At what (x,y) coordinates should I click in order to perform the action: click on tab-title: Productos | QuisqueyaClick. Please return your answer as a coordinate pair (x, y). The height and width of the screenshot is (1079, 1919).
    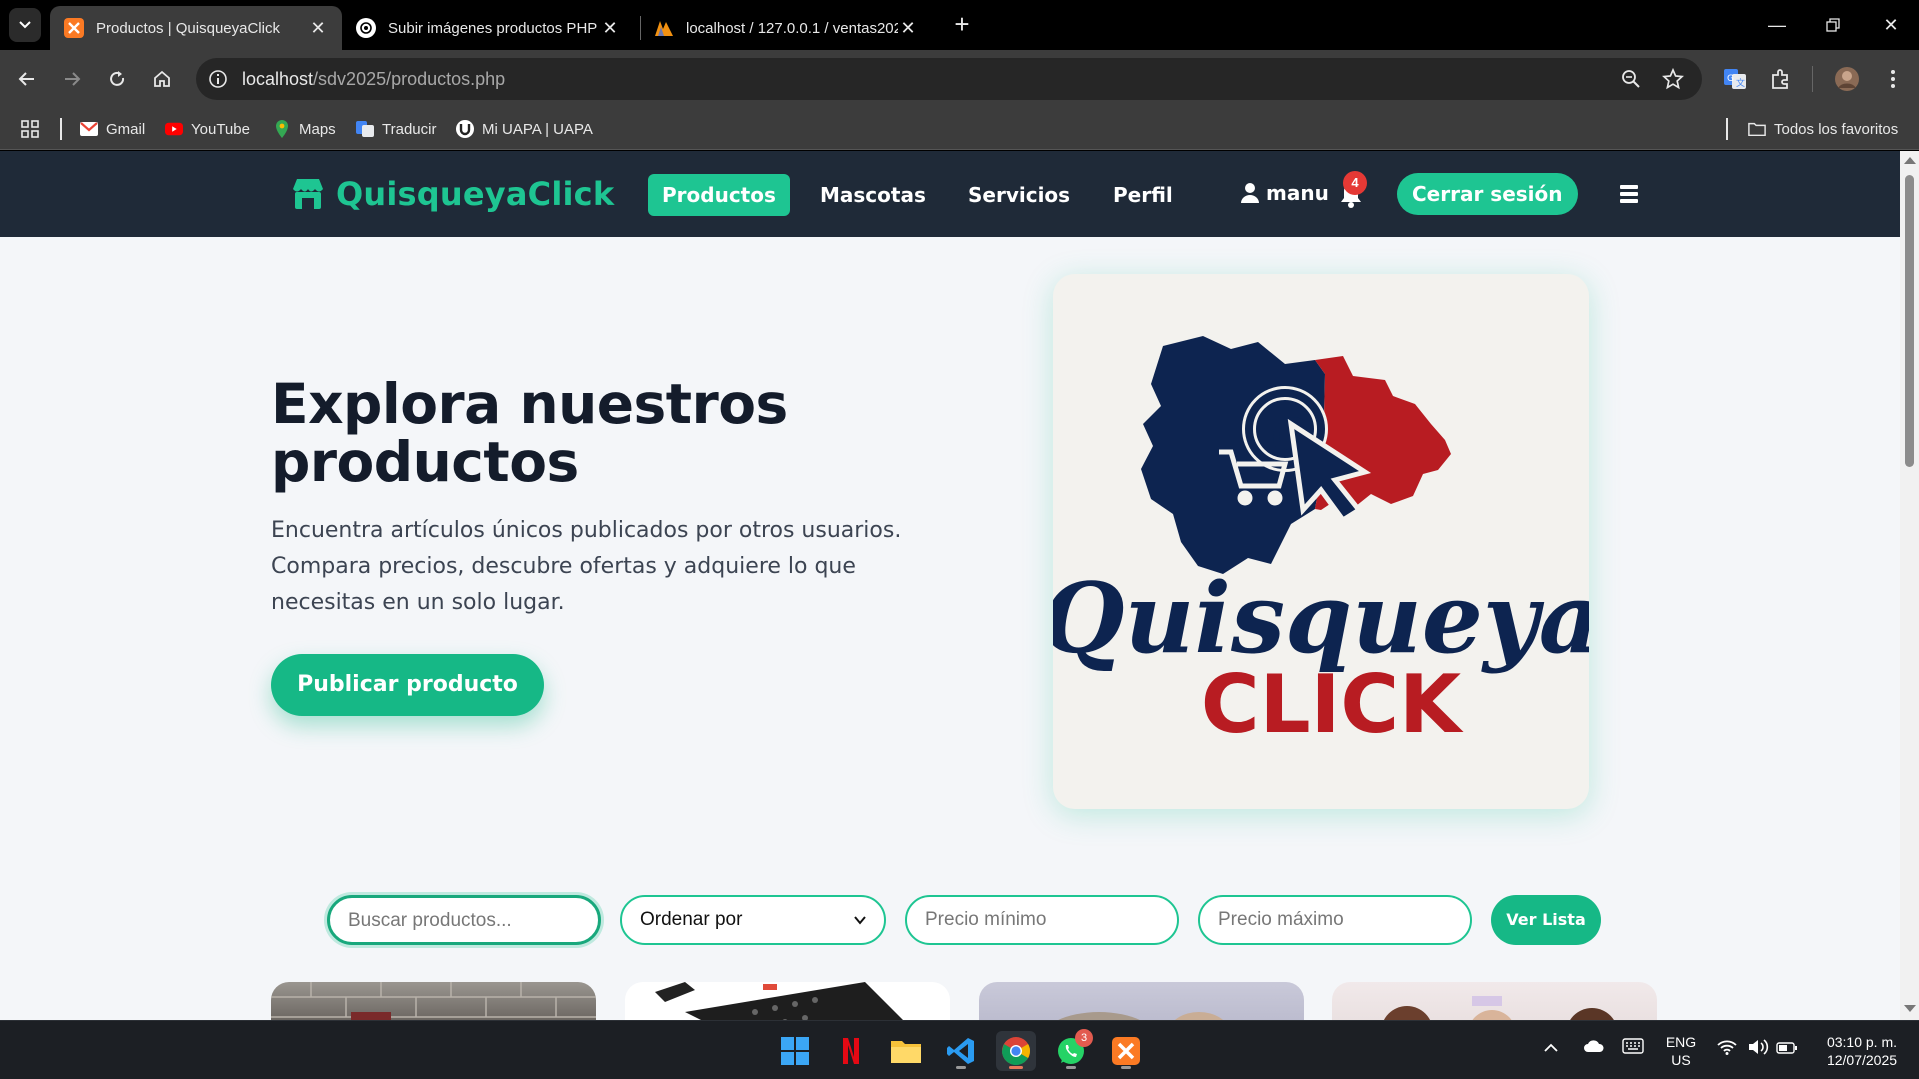
    Looking at the image, I should click on (188, 28).